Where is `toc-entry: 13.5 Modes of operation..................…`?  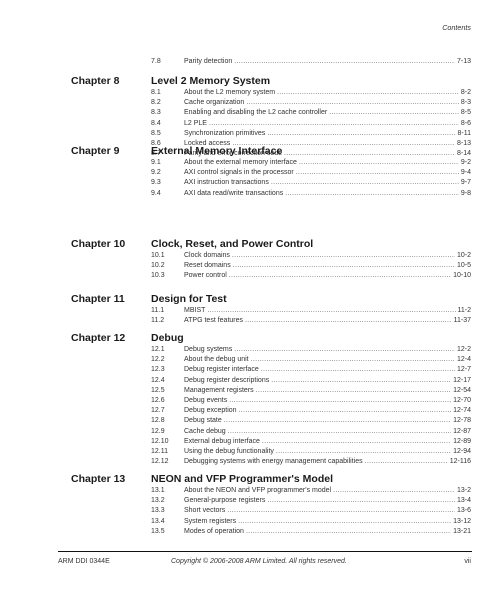
toc-entry: 13.5 Modes of operation..................… is located at coordinates (311, 532).